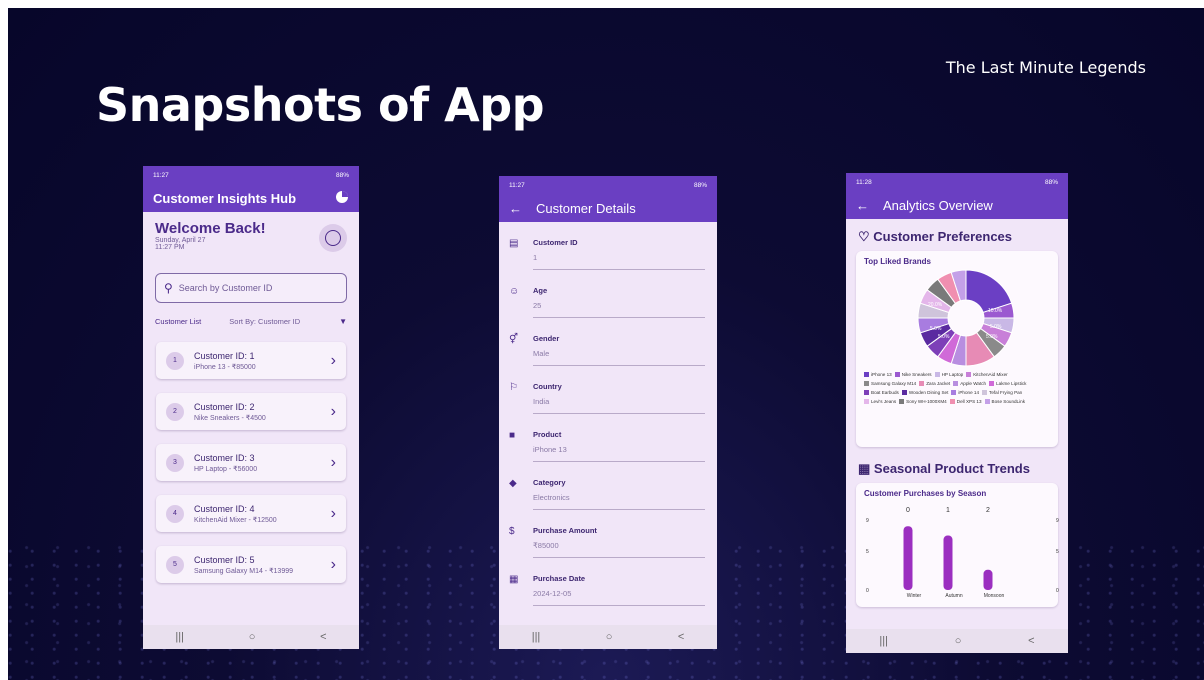 This screenshot has width=1204, height=680. Describe the element at coordinates (513, 483) in the screenshot. I see `tag-icon: ◆` at that location.